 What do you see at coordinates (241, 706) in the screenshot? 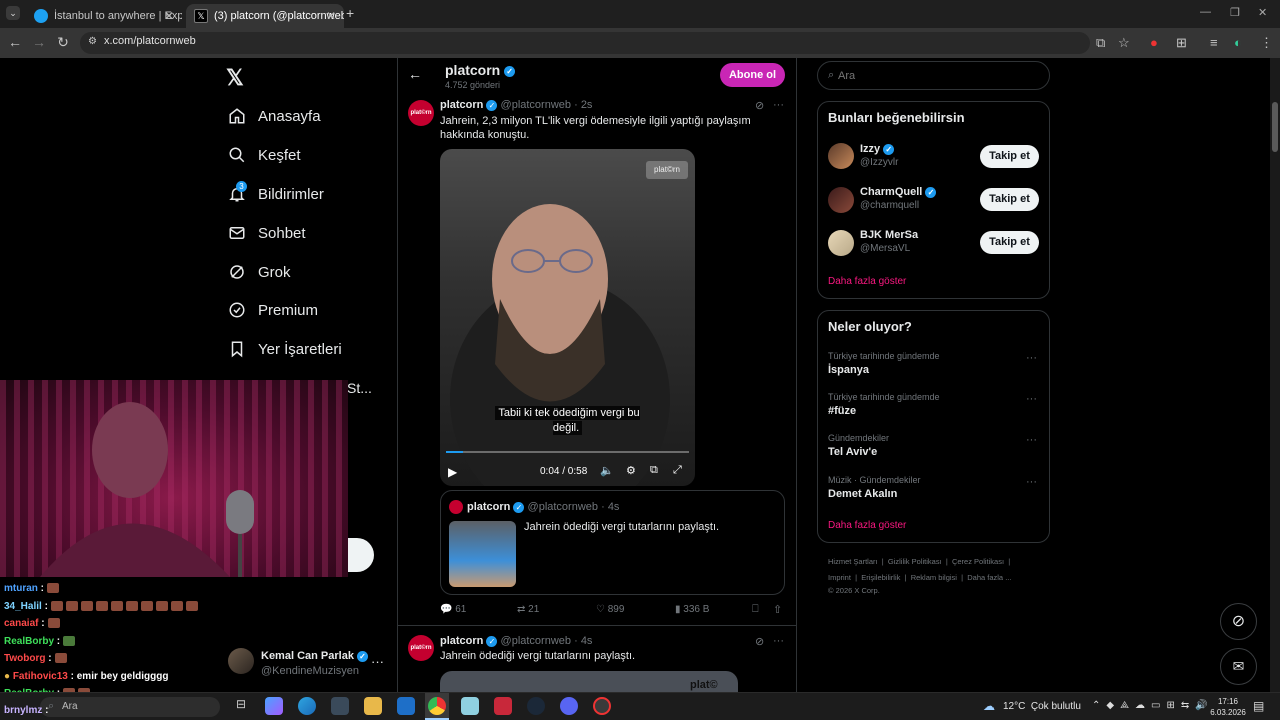
I see `task-view-icon: ⊟` at bounding box center [241, 706].